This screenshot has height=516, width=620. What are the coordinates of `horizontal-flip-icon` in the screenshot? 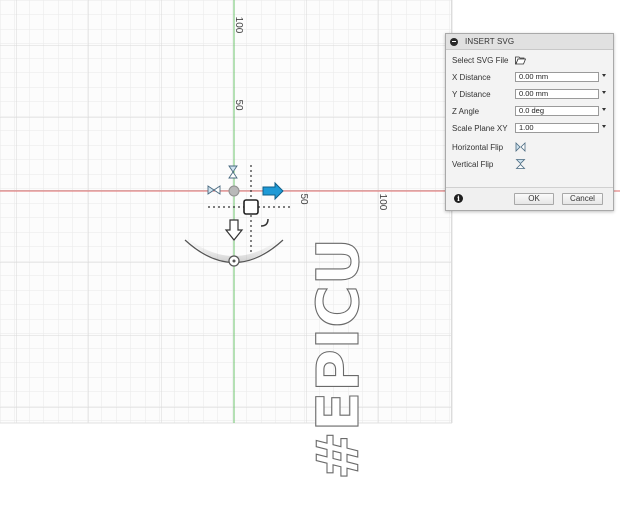 It's located at (520, 147).